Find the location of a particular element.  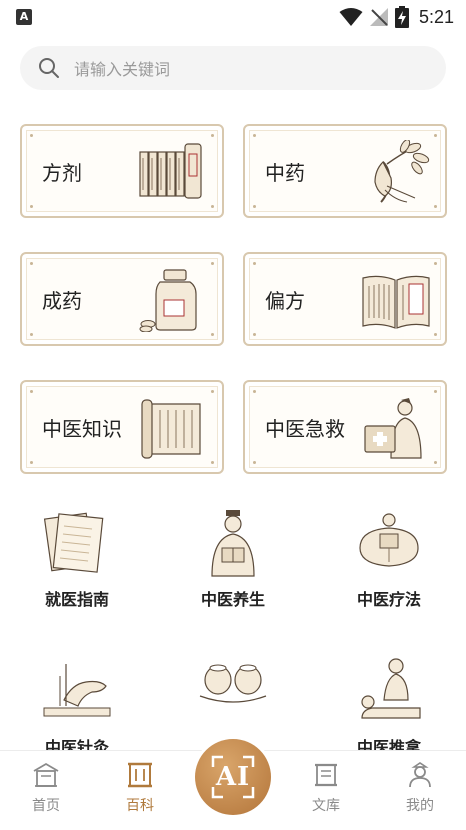

card-zhongyijijiu: 中医急救 is located at coordinates (345, 427).